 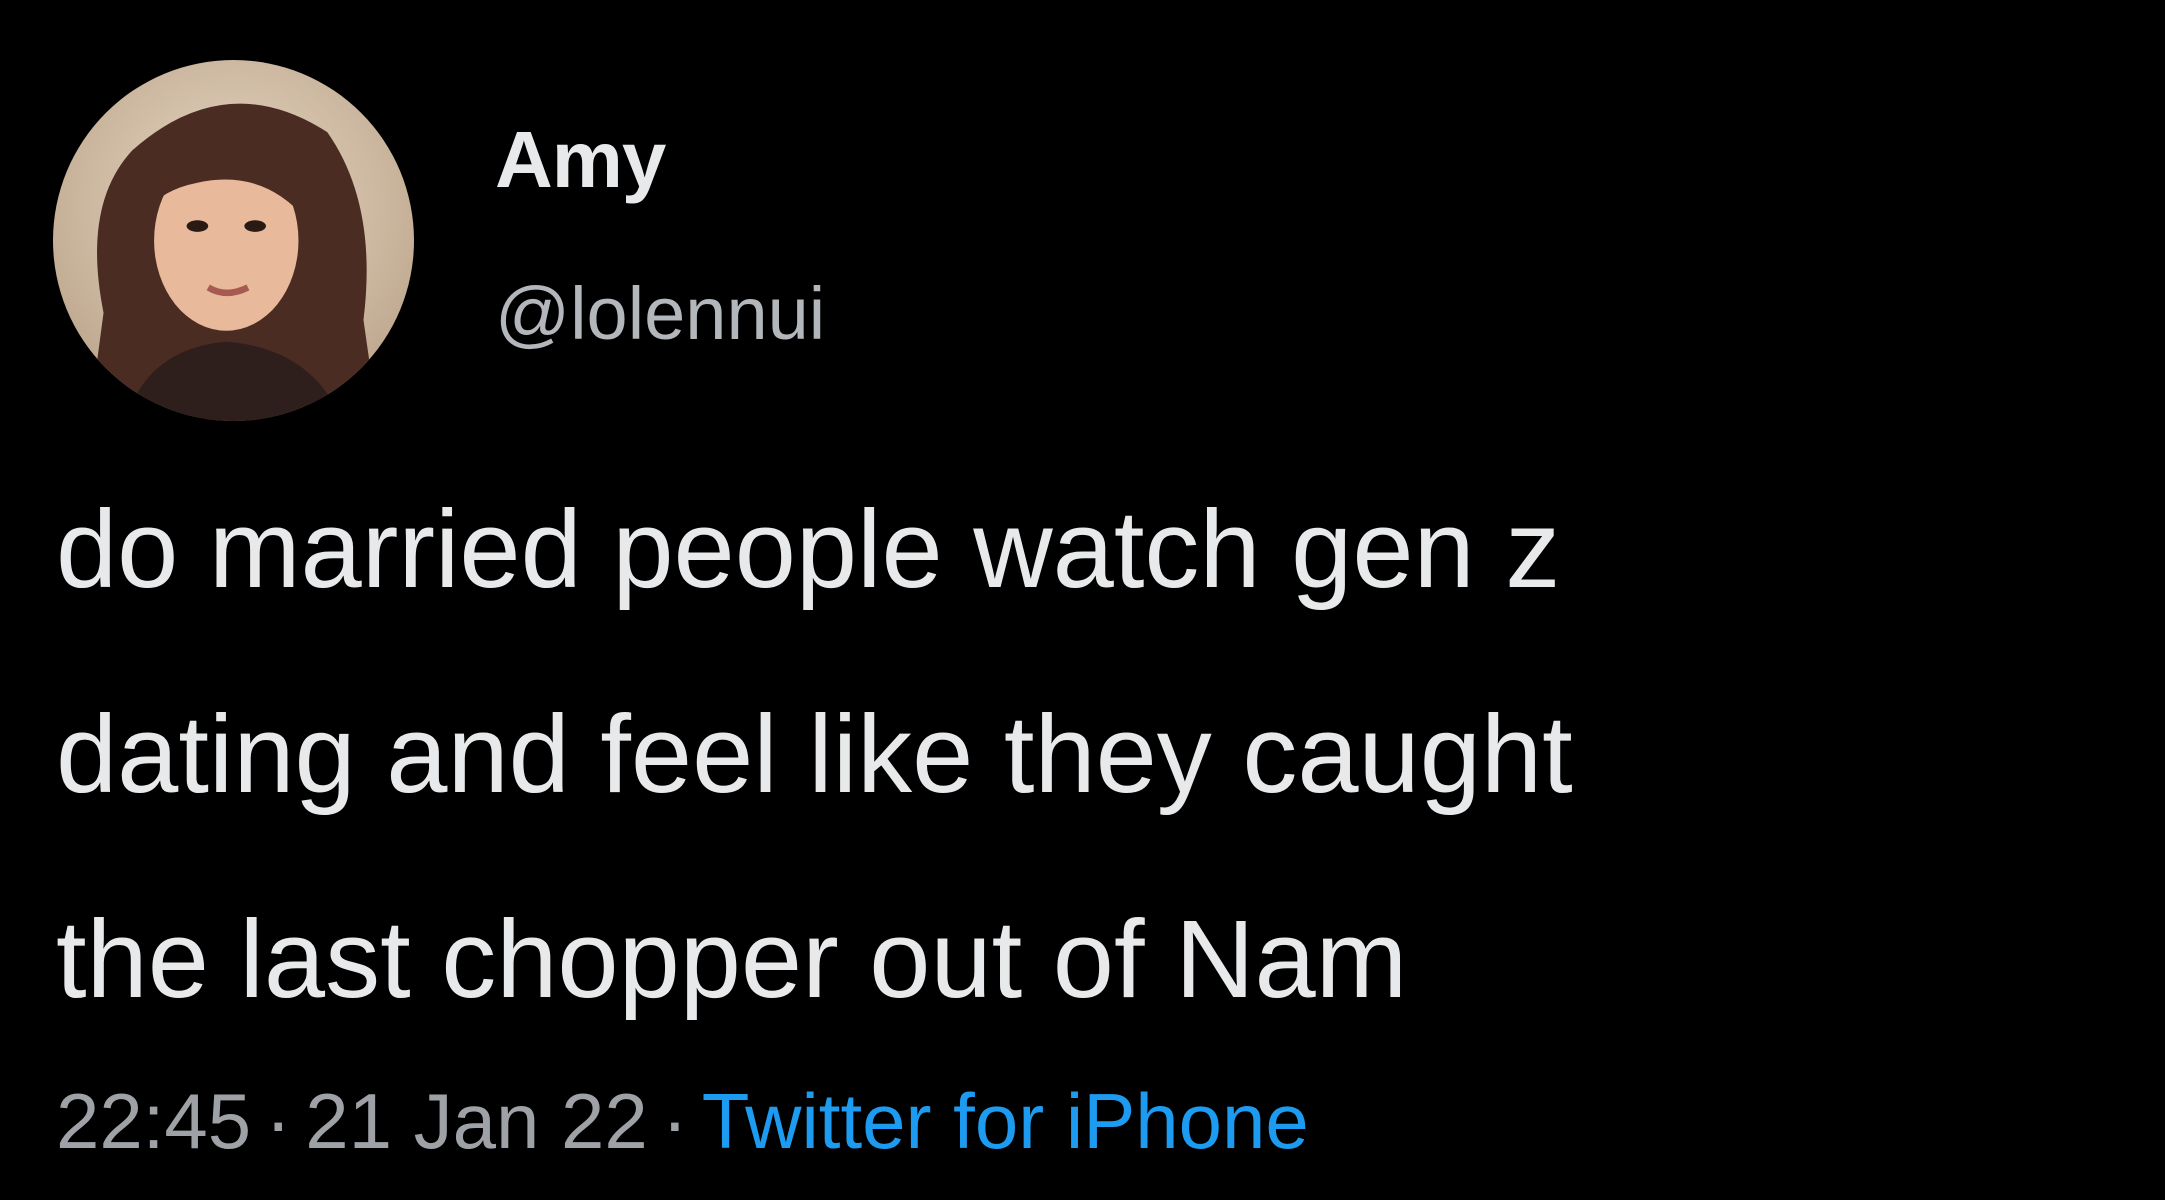 I want to click on tweet-time: 22:45, so click(x=153, y=1121).